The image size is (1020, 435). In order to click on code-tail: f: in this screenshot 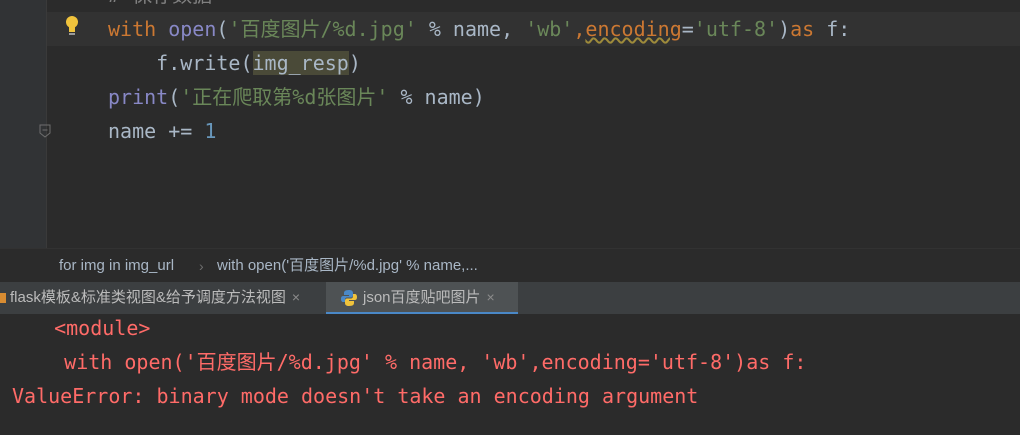, I will do `click(832, 29)`.